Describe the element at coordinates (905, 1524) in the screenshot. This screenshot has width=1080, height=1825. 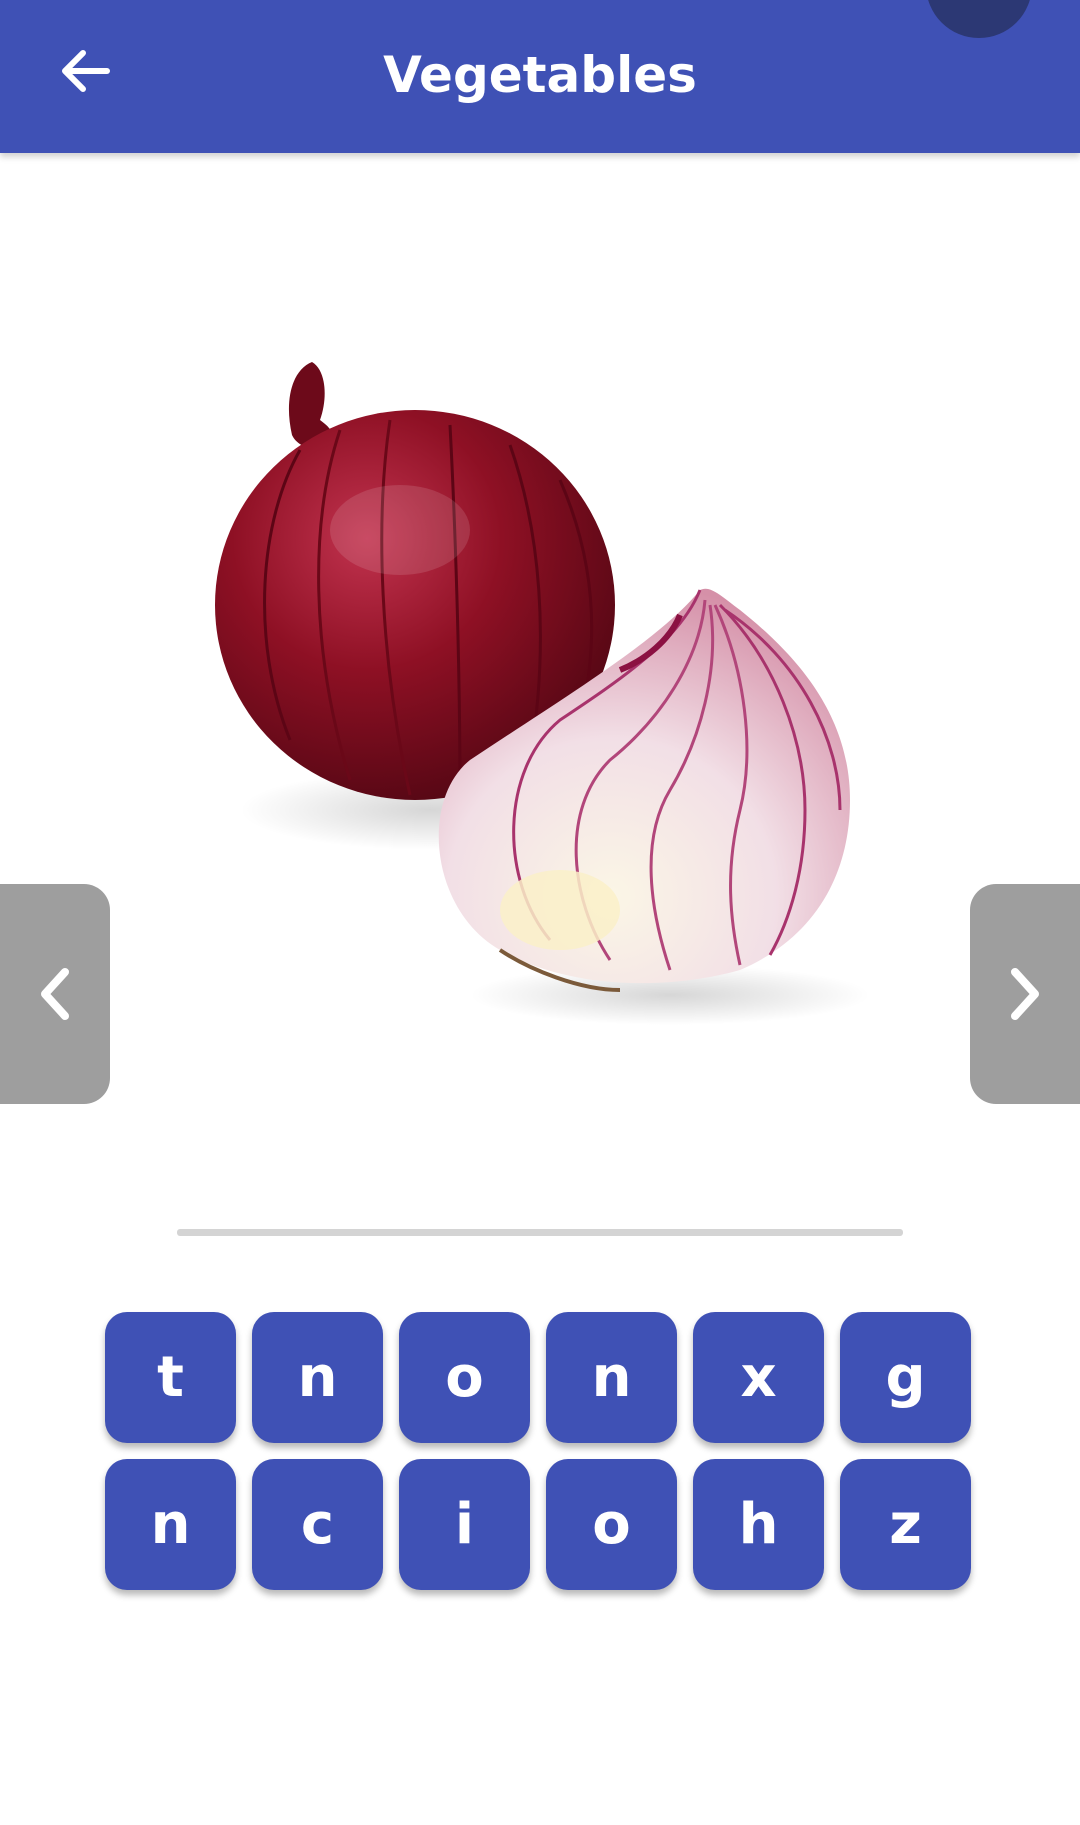
I see `letter-key: z` at that location.